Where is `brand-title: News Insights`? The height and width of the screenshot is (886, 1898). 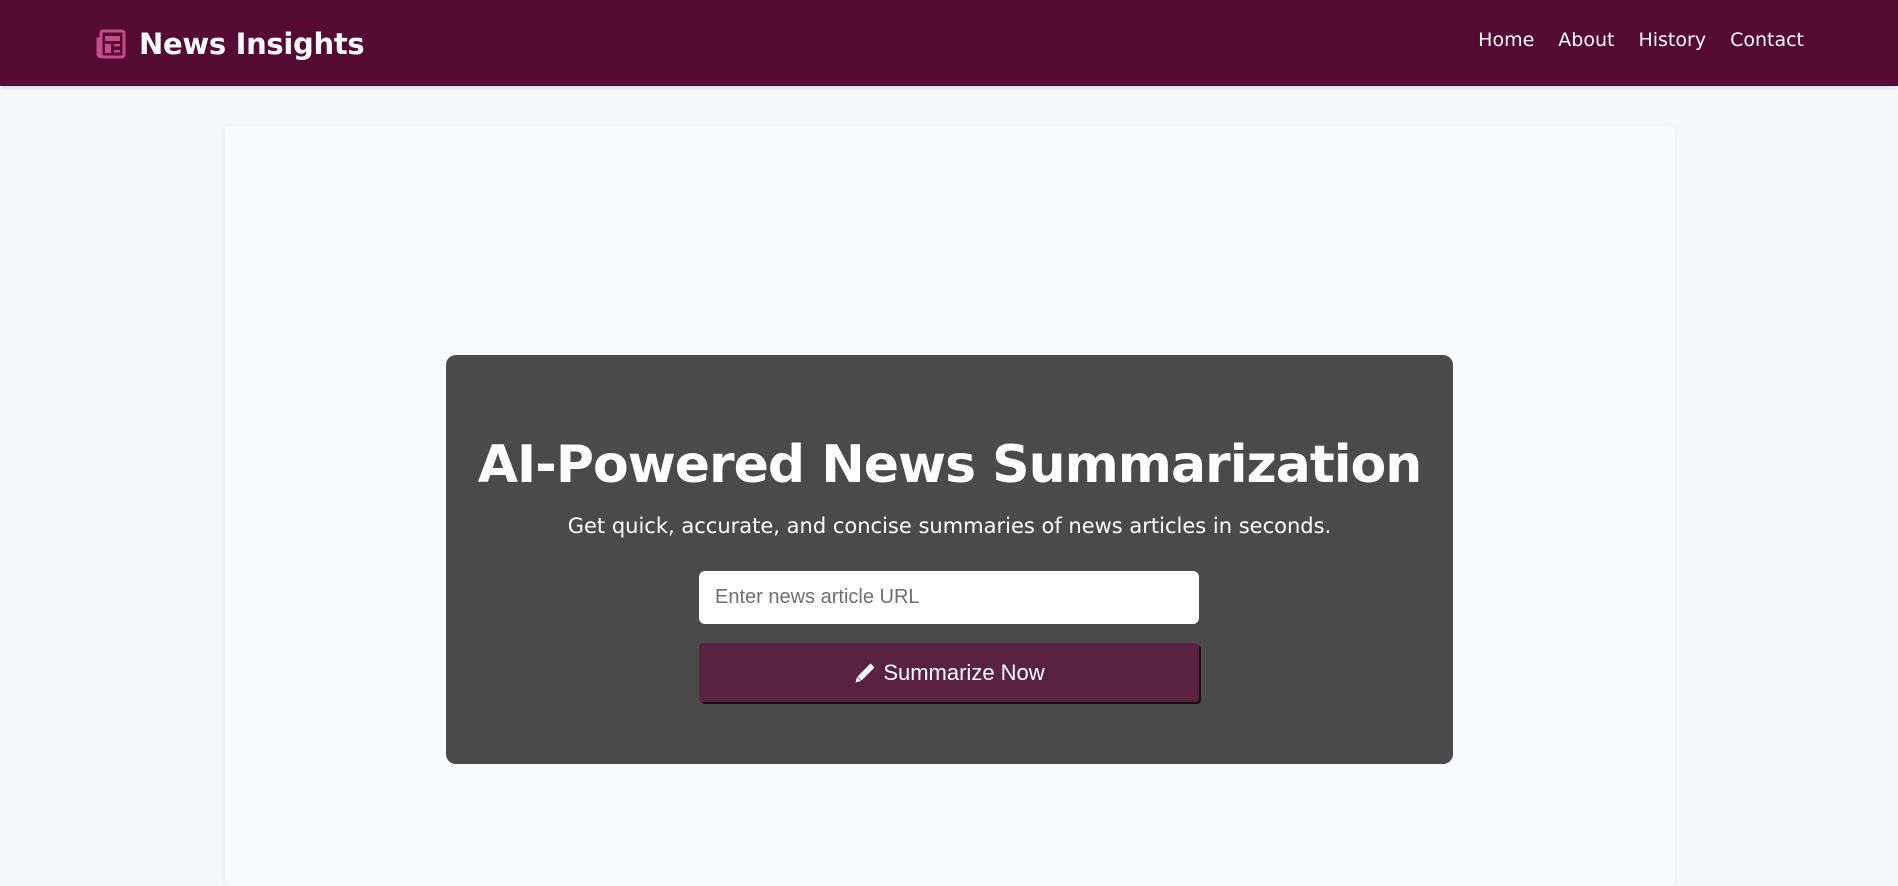
brand-title: News Insights is located at coordinates (252, 44).